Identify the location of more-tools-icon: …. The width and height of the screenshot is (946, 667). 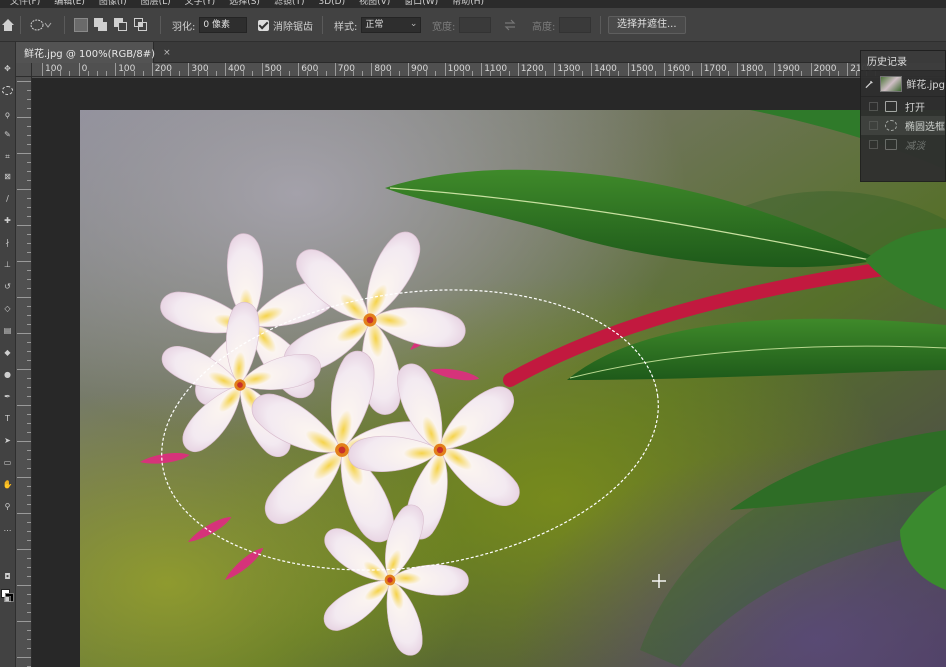
(7, 529).